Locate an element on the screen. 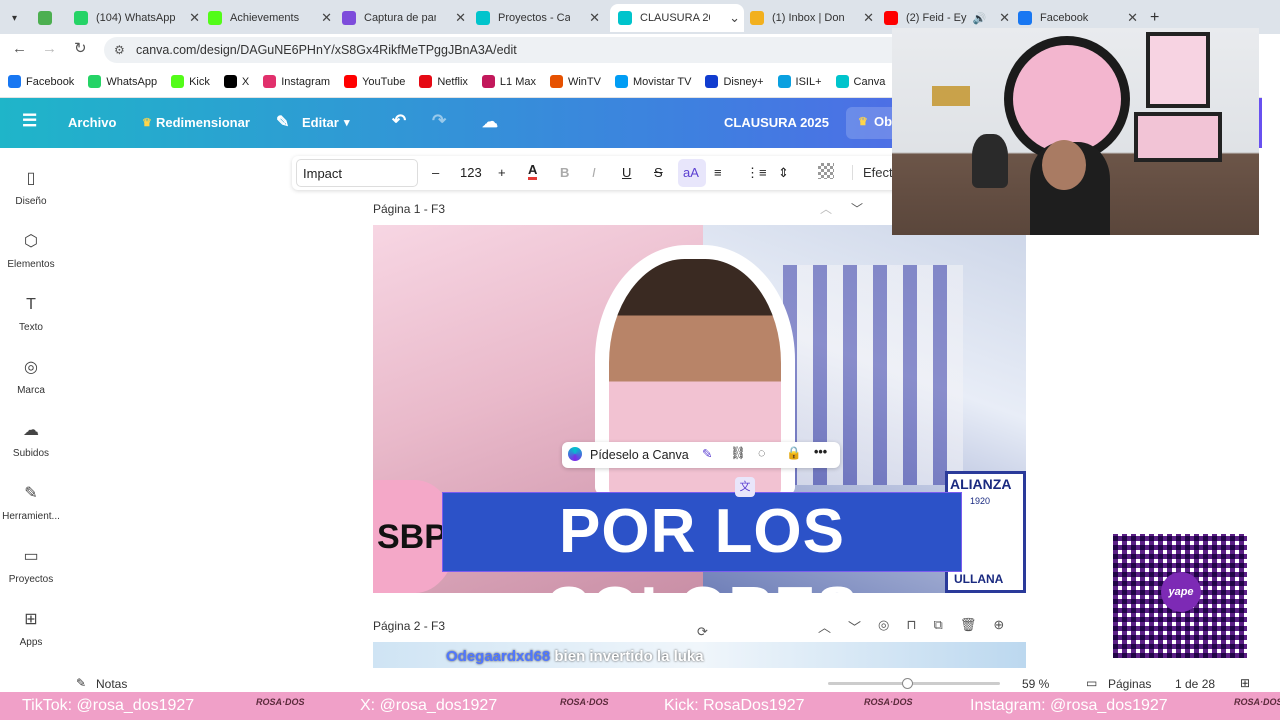  headline-text-box: POR LOS COLORES is located at coordinates (702, 542).